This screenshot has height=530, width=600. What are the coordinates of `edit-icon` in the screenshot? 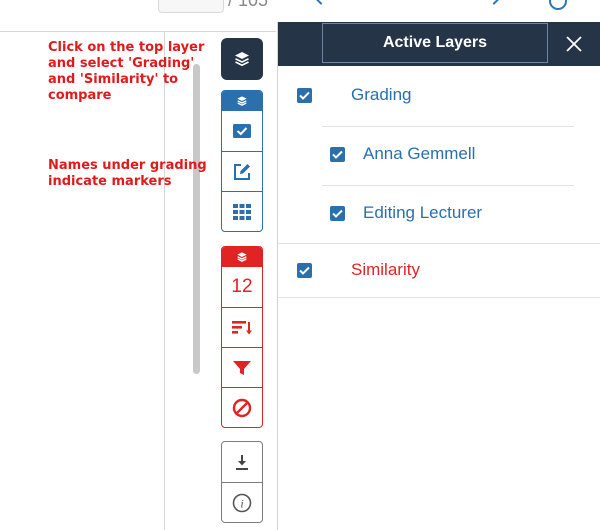 It's located at (242, 171).